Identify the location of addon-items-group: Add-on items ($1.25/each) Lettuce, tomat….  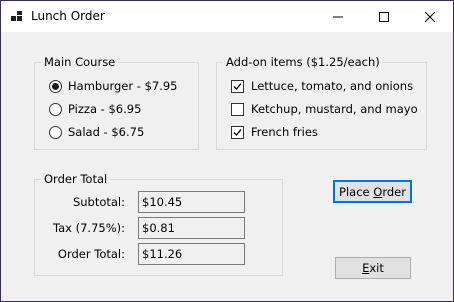
(321, 102).